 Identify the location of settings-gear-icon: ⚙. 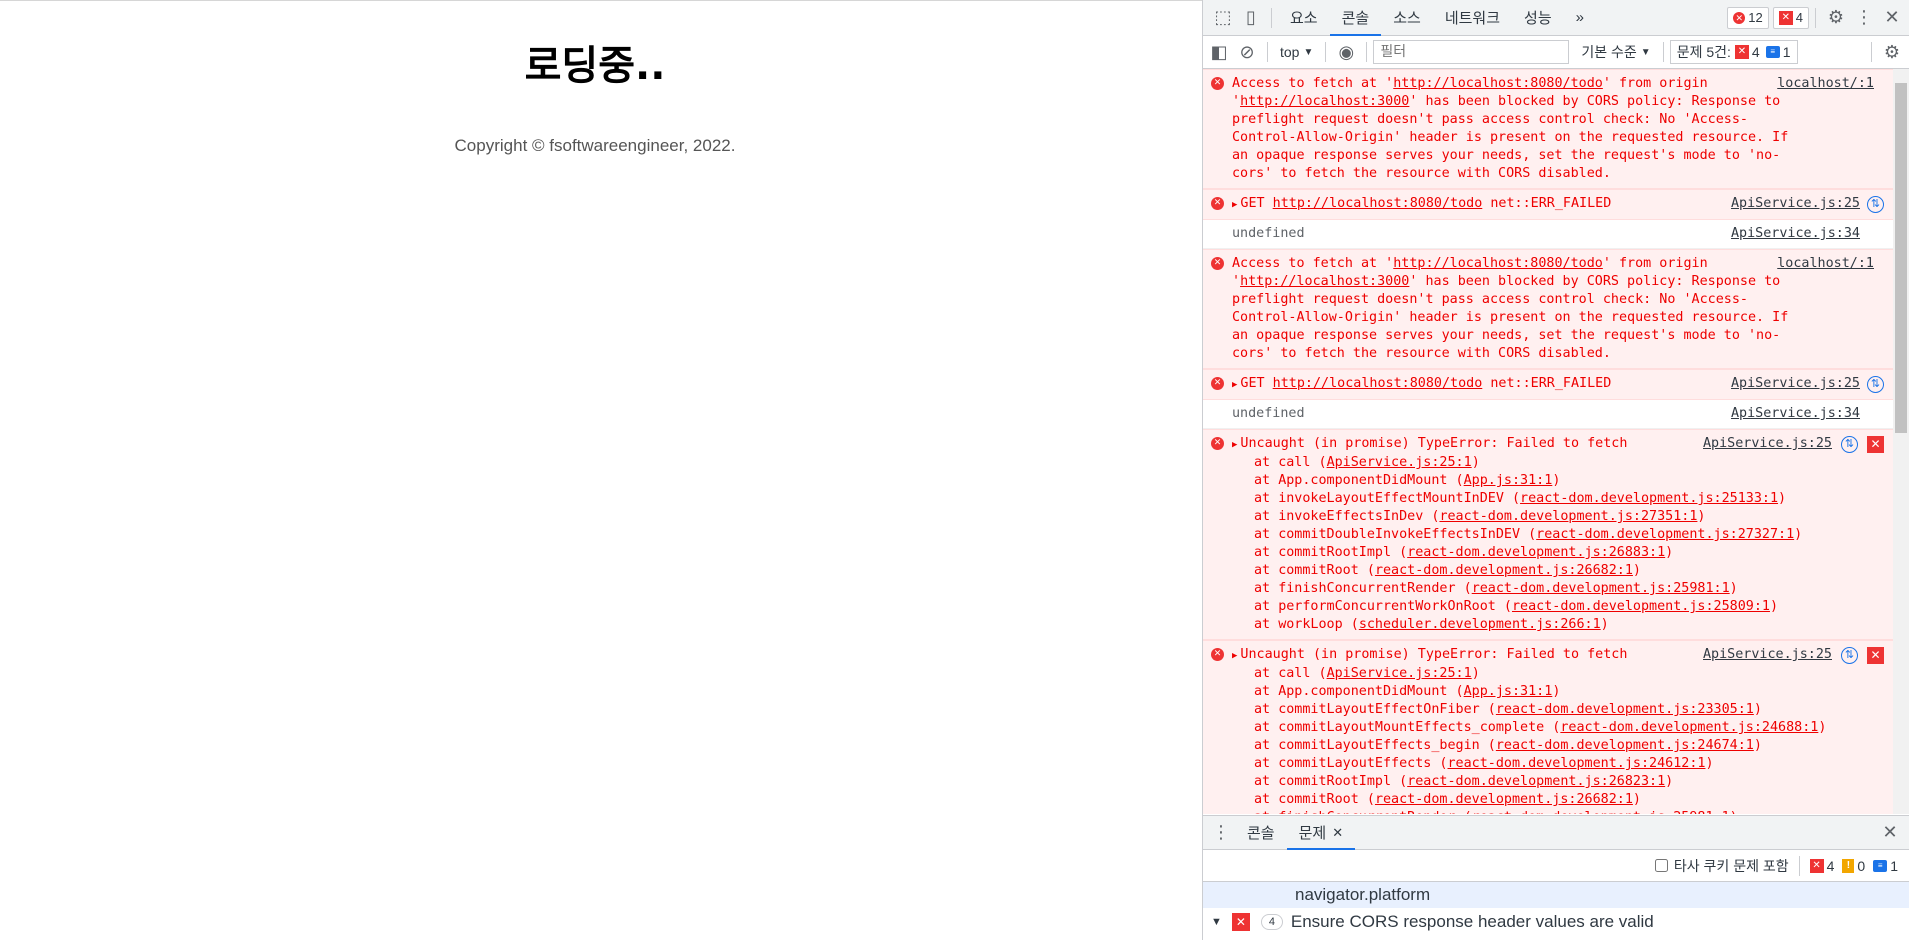
(1836, 18).